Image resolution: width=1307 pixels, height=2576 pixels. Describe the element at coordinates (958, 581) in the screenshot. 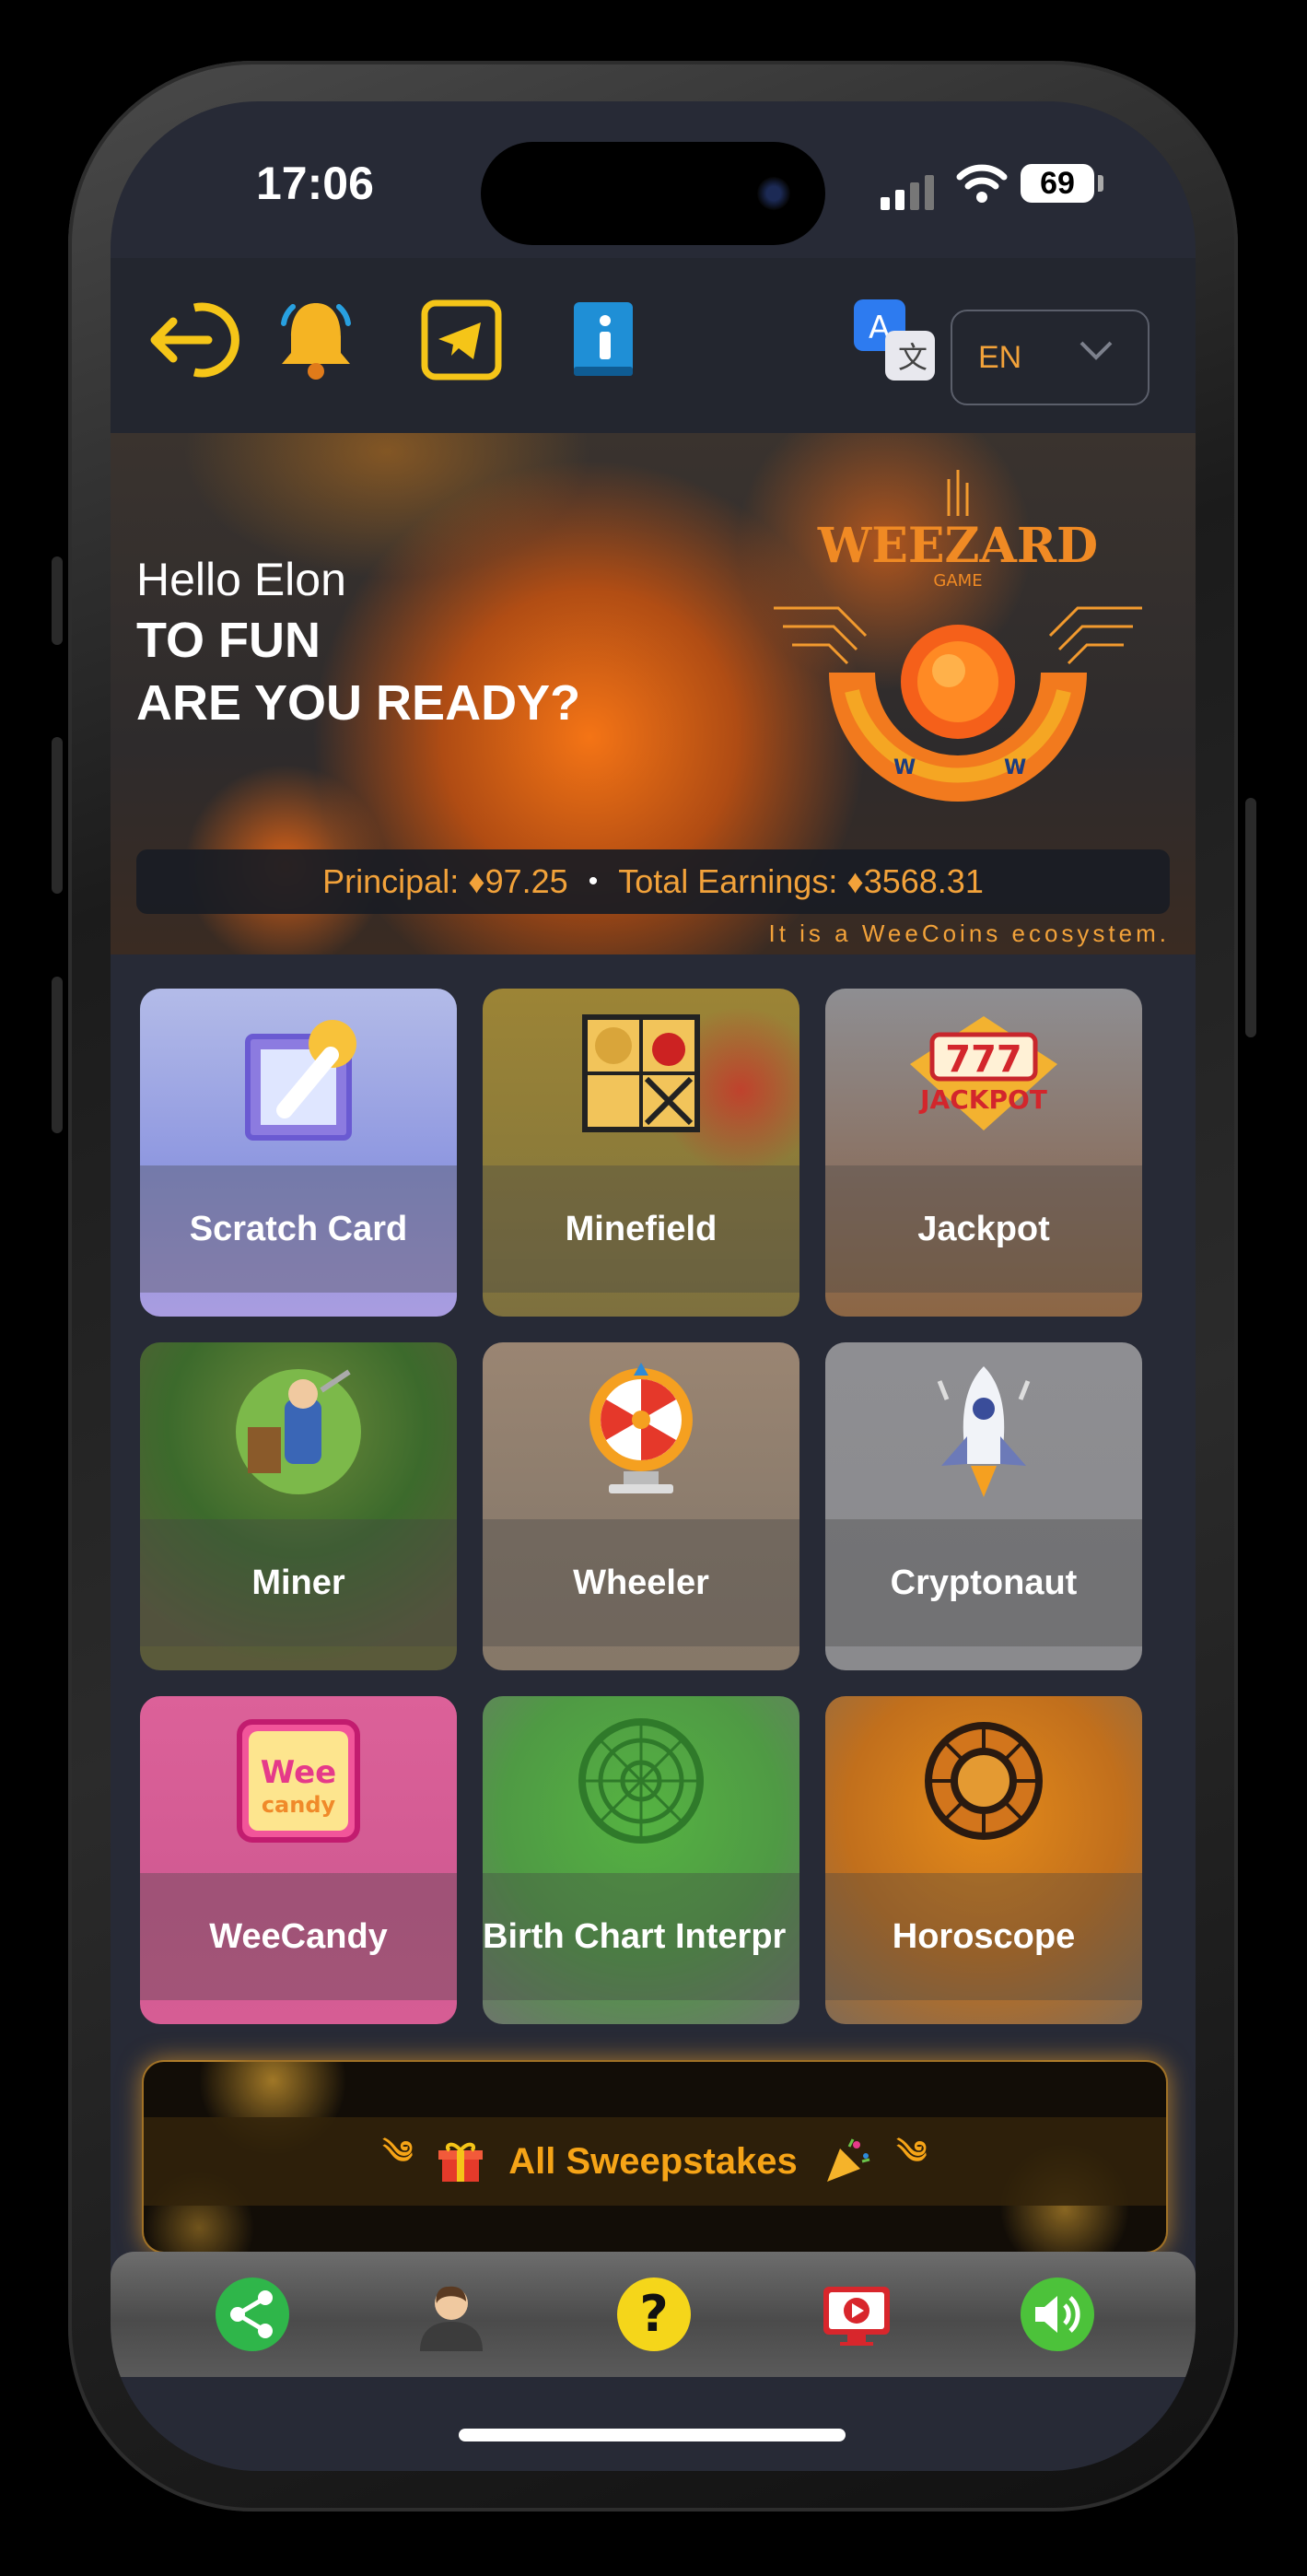

I see `logo-sub-text: GAME` at that location.